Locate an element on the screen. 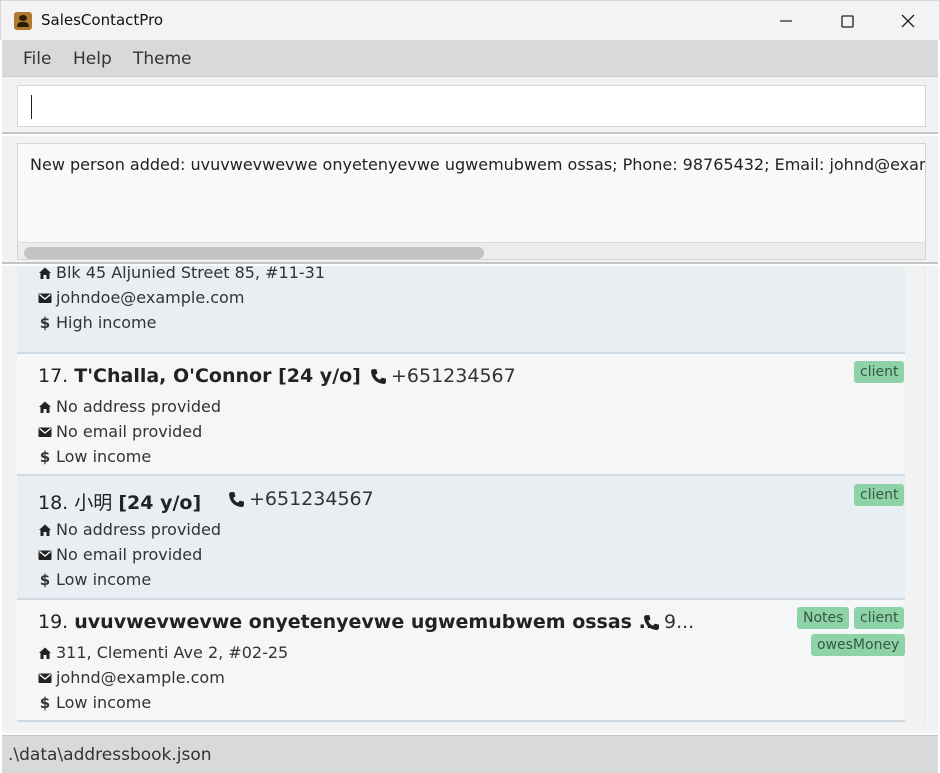 The width and height of the screenshot is (940, 773). data-file-path: .\data\addressbook.json is located at coordinates (110, 755).